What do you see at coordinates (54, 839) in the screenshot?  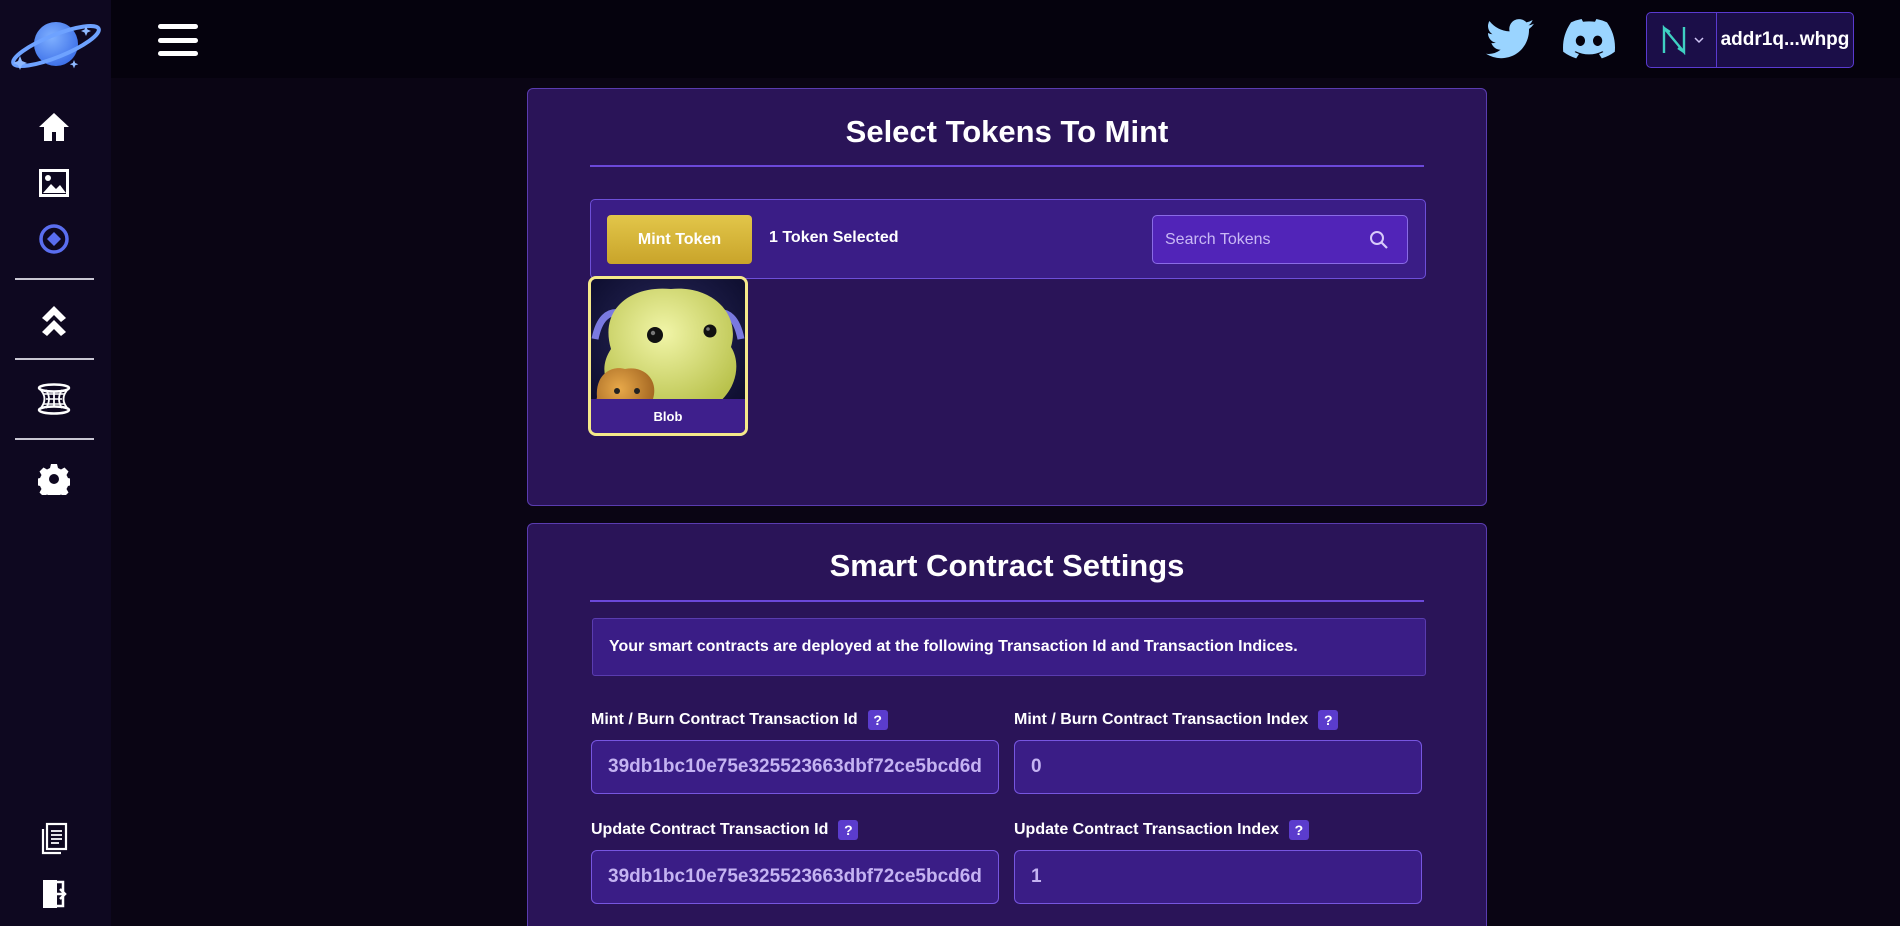 I see `documents-icon` at bounding box center [54, 839].